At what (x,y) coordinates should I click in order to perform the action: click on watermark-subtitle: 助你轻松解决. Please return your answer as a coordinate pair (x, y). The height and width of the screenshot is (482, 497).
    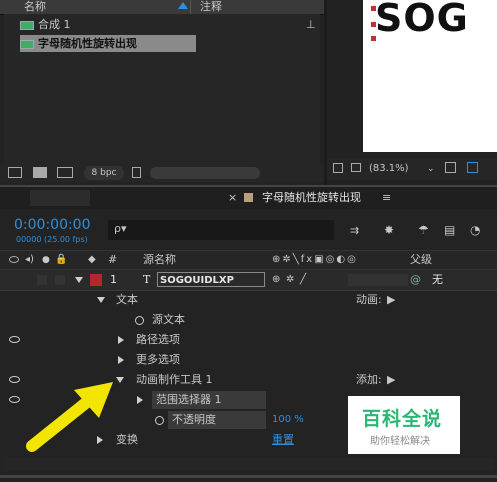
    Looking at the image, I should click on (400, 441).